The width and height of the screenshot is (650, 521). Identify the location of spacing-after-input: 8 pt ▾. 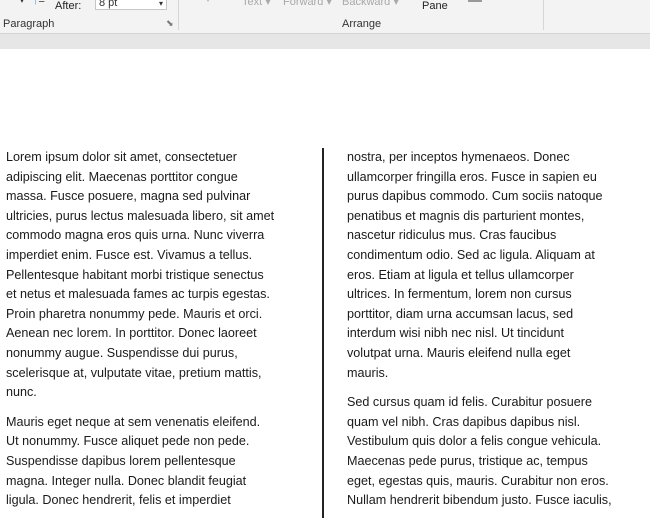
(131, 5).